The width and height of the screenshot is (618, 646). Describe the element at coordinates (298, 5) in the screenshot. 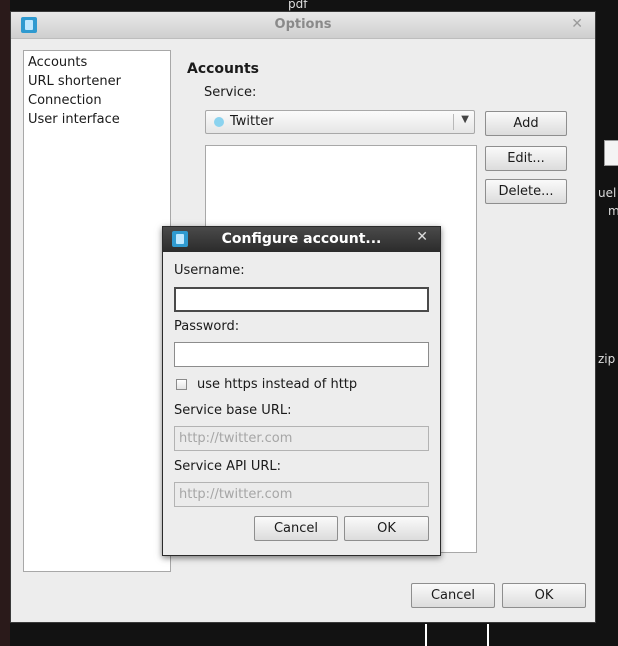

I see `desktop-label-pdf: pdf` at that location.